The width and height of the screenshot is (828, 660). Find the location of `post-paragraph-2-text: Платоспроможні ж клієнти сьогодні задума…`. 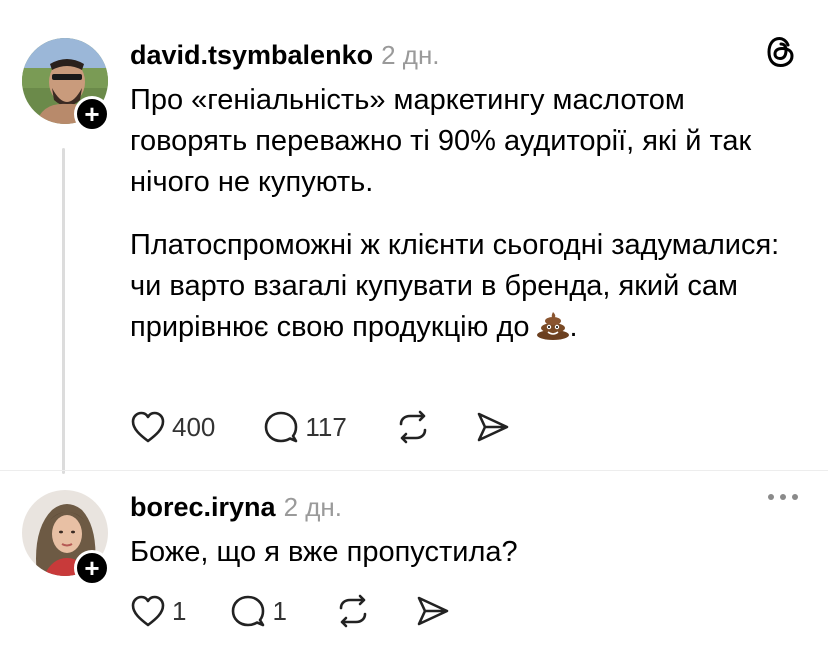

post-paragraph-2-text: Платоспроможні ж клієнти сьогодні задума… is located at coordinates (455, 286).